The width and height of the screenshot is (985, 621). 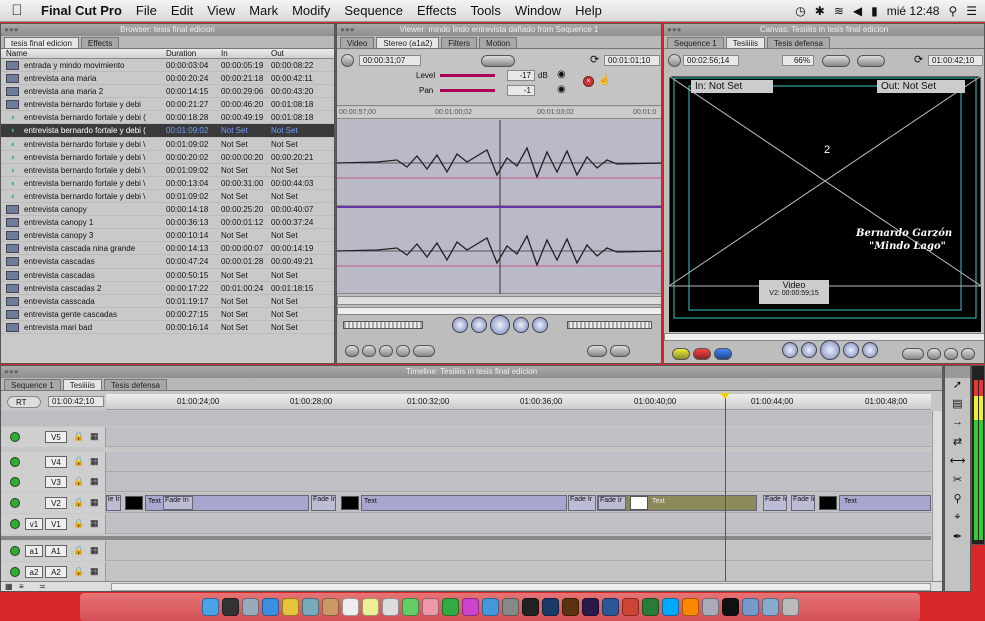 What do you see at coordinates (390, 607) in the screenshot?
I see `reminders-icon` at bounding box center [390, 607].